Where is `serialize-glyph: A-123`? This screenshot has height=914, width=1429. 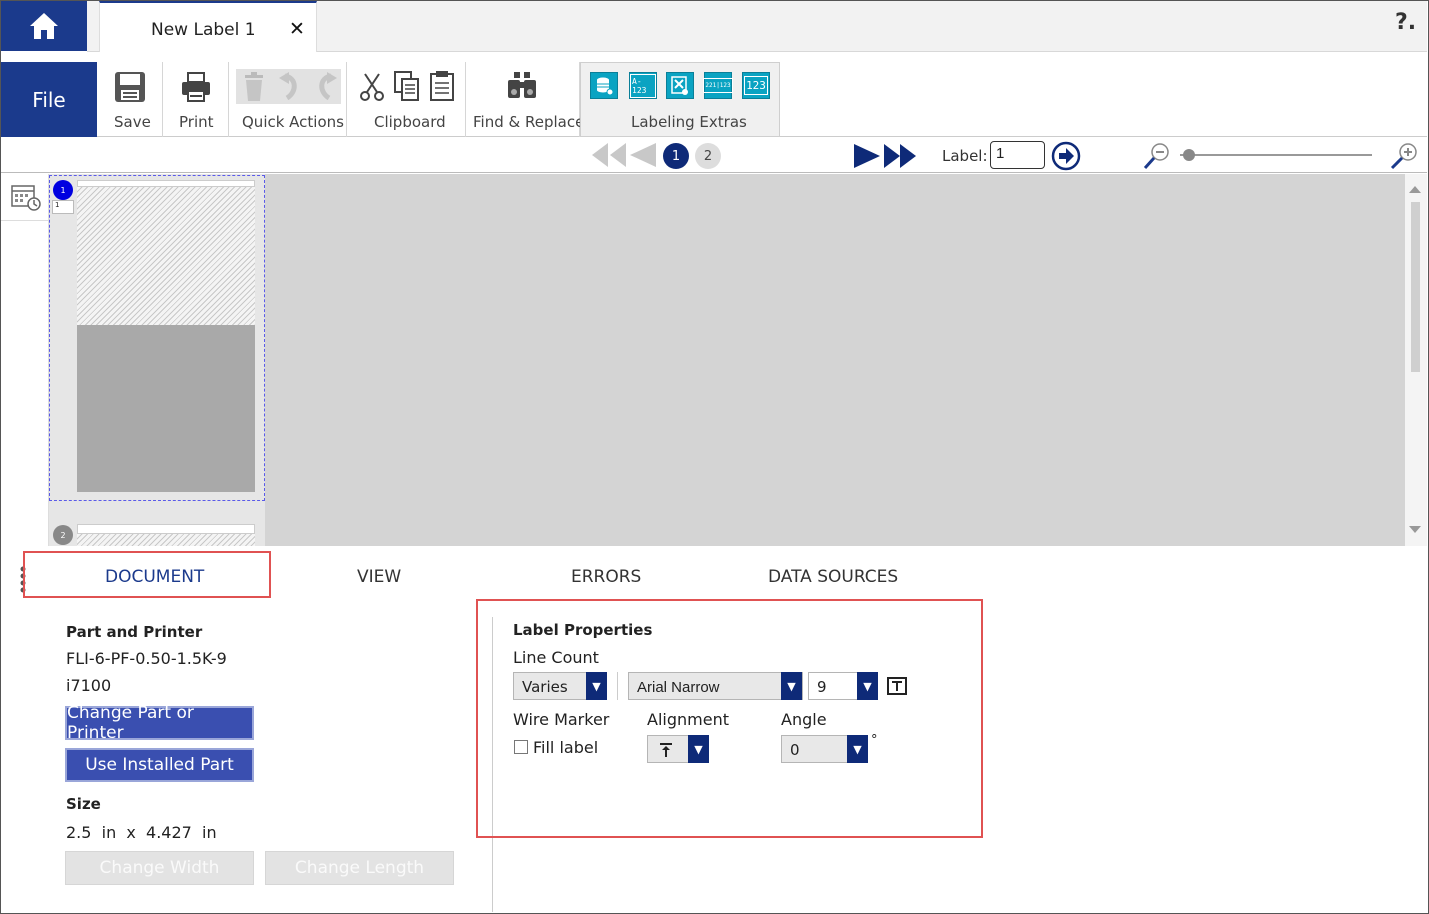
serialize-glyph: A-123 is located at coordinates (643, 85).